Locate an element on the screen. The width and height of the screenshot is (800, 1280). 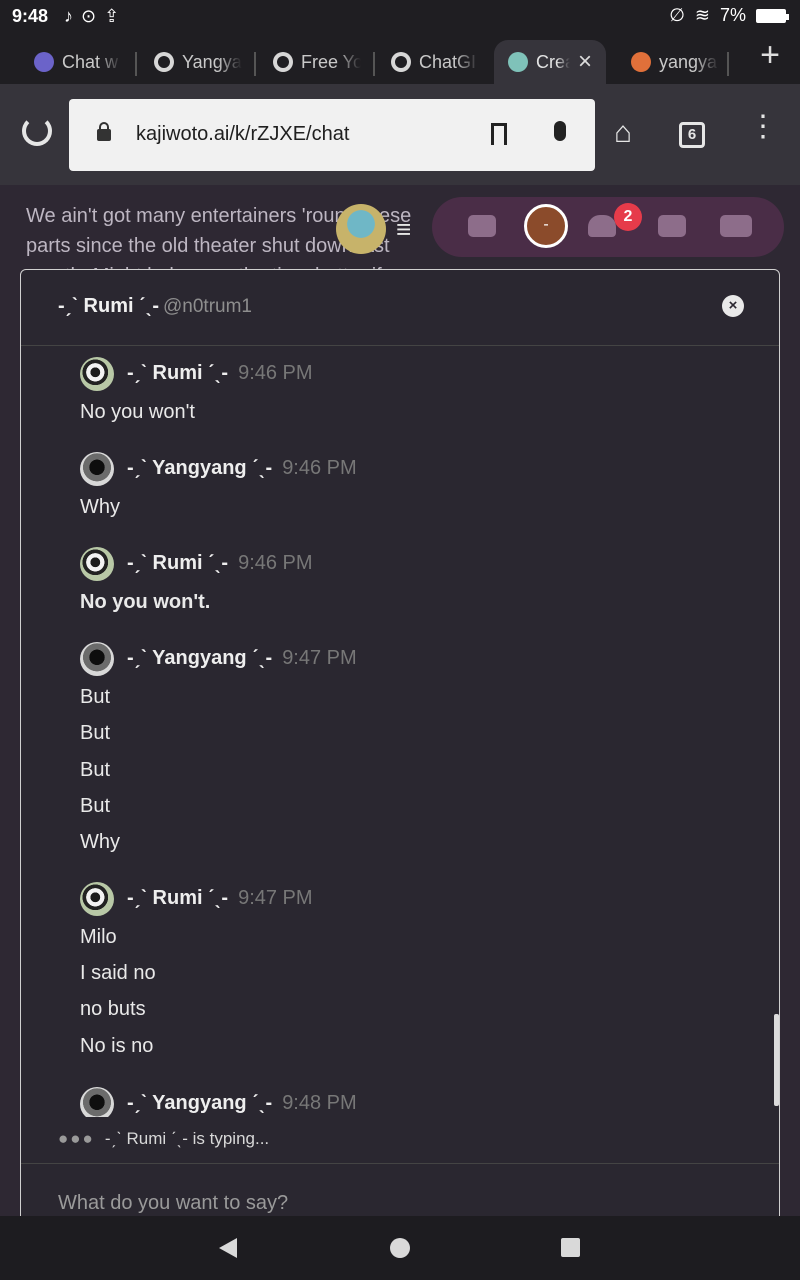
close-modal-button: × is located at coordinates (733, 306).